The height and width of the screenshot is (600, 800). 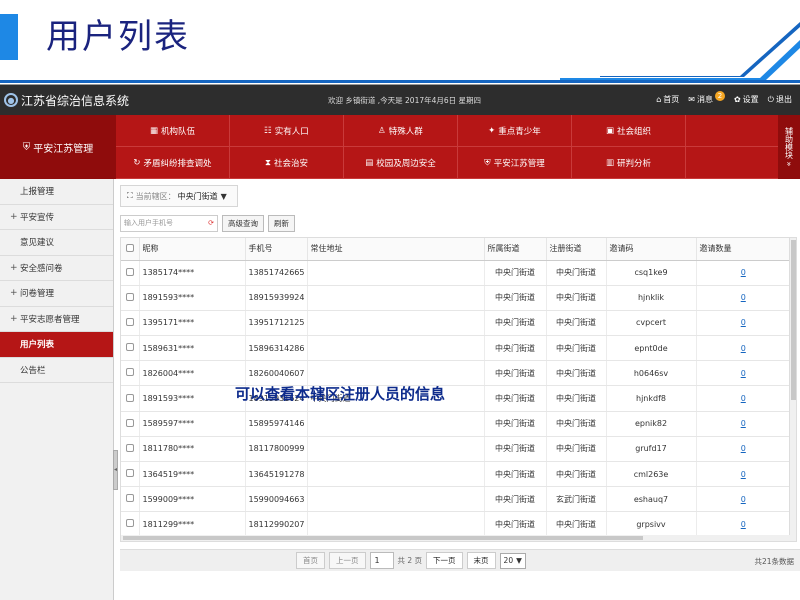 I want to click on table-row: 1589631**** 15896314286 中央门街道 中央门街道 epnt0de 0, so click(x=456, y=348).